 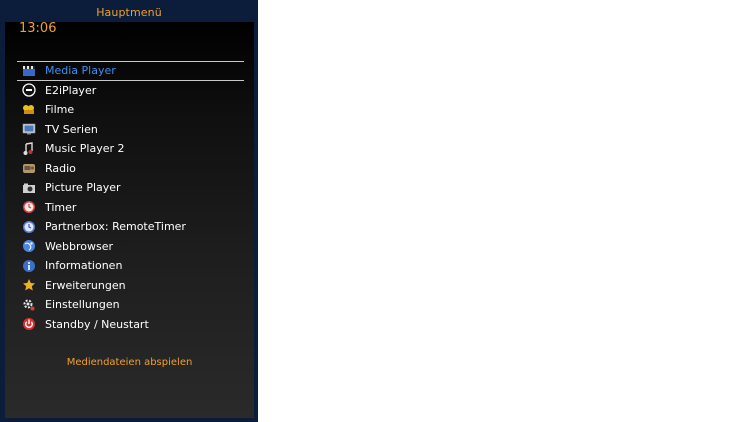 What do you see at coordinates (130, 71) in the screenshot?
I see `menu-item-media-player: Media Player` at bounding box center [130, 71].